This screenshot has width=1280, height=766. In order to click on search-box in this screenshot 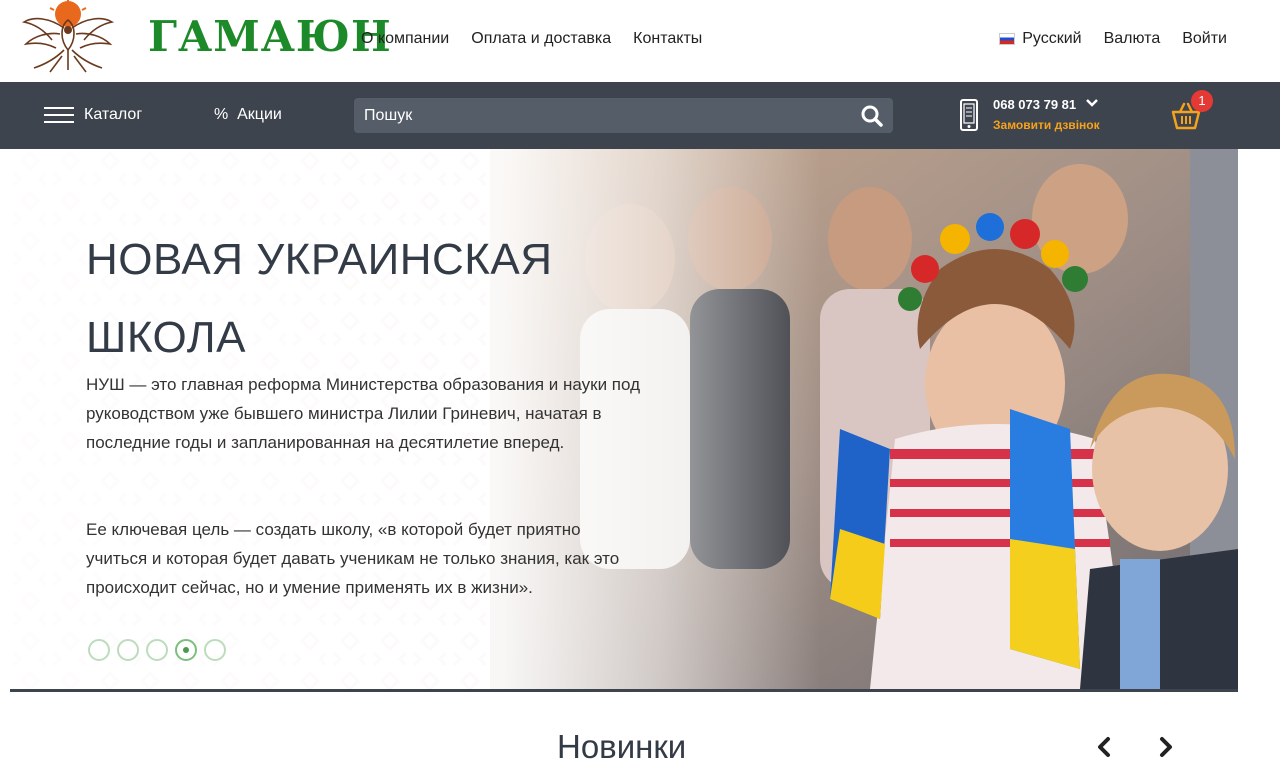, I will do `click(623, 115)`.